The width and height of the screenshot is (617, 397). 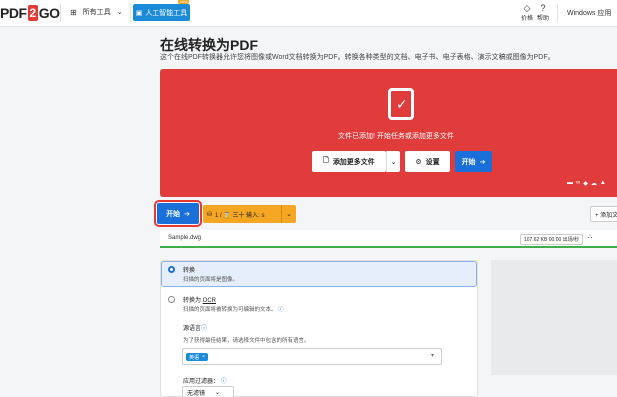 I want to click on drop-zone-message: 文件已添加! 开始任务或添加更多文件, so click(x=396, y=136).